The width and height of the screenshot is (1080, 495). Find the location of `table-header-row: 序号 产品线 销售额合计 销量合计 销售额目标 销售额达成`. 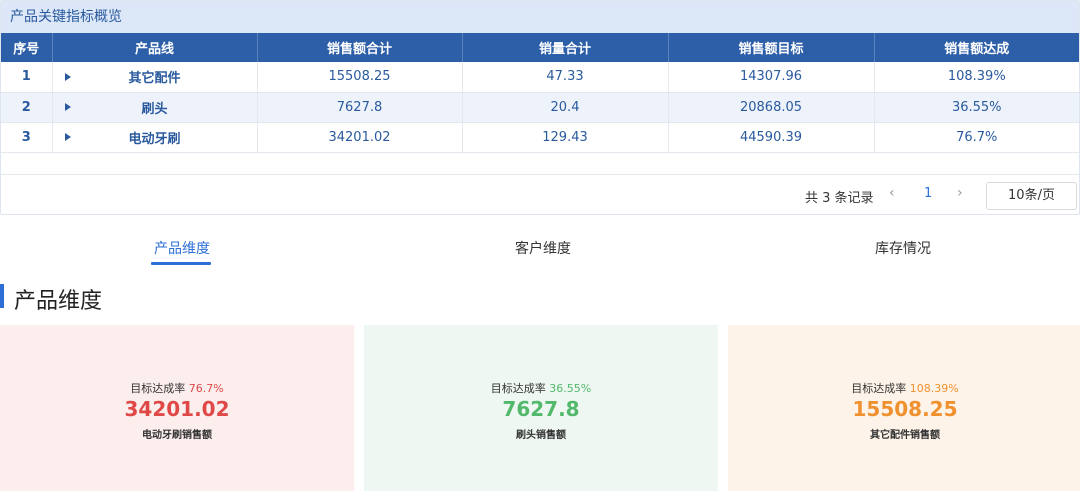

table-header-row: 序号 产品线 销售额合计 销量合计 销售额目标 销售额达成 is located at coordinates (540, 47).